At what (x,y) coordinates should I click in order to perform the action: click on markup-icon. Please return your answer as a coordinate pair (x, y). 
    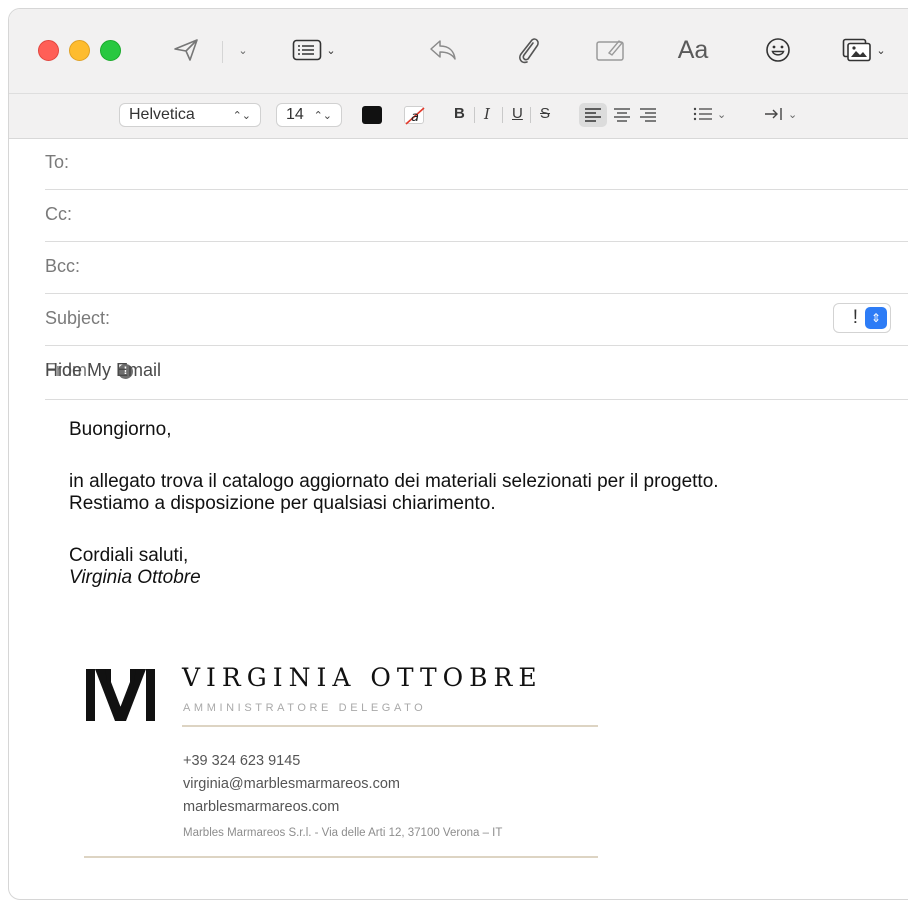
    Looking at the image, I should click on (611, 50).